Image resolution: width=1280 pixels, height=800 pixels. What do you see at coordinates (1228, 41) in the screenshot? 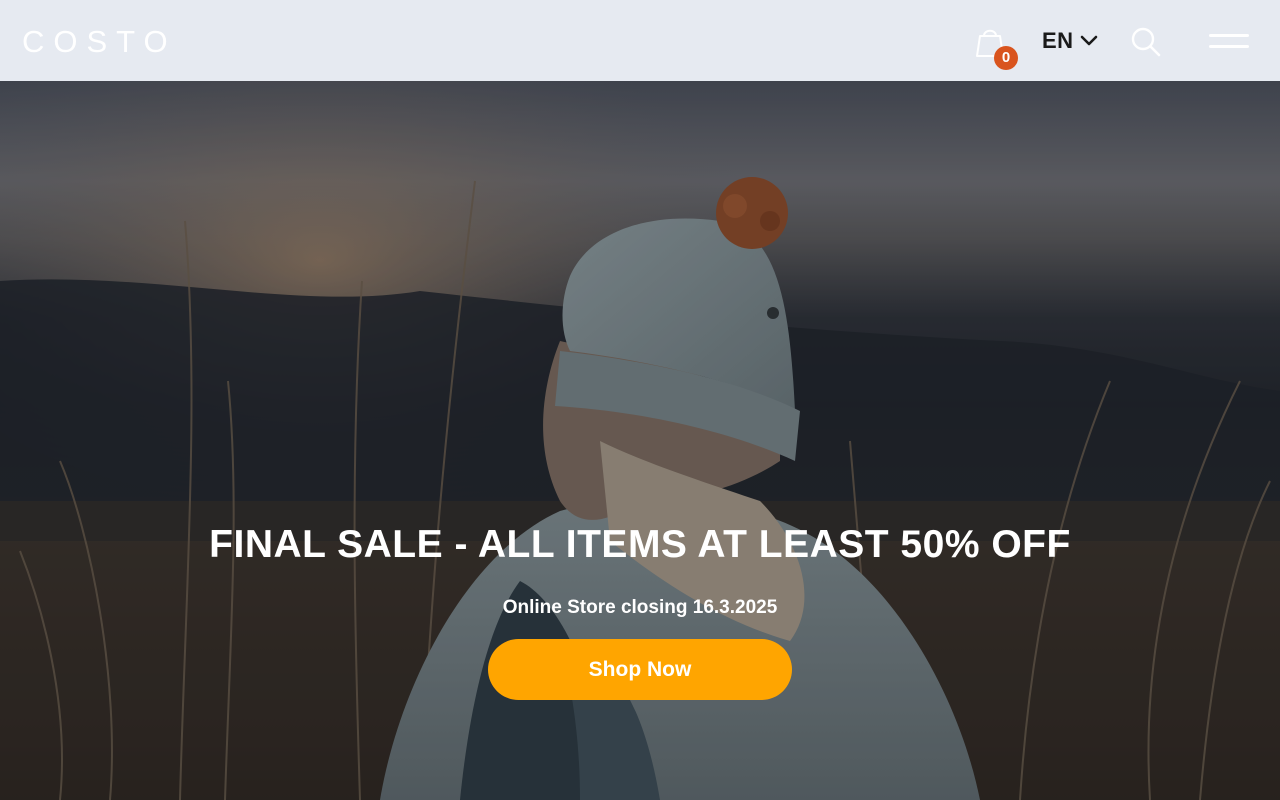
I see `hamburger-menu-button` at bounding box center [1228, 41].